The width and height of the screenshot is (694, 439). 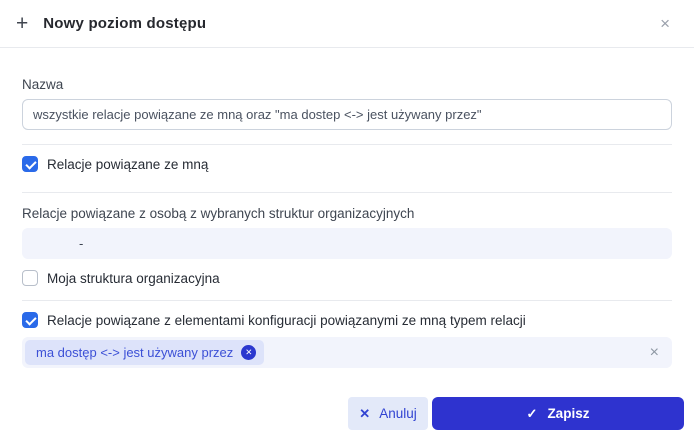 I want to click on relation-type-checkbox, so click(x=30, y=320).